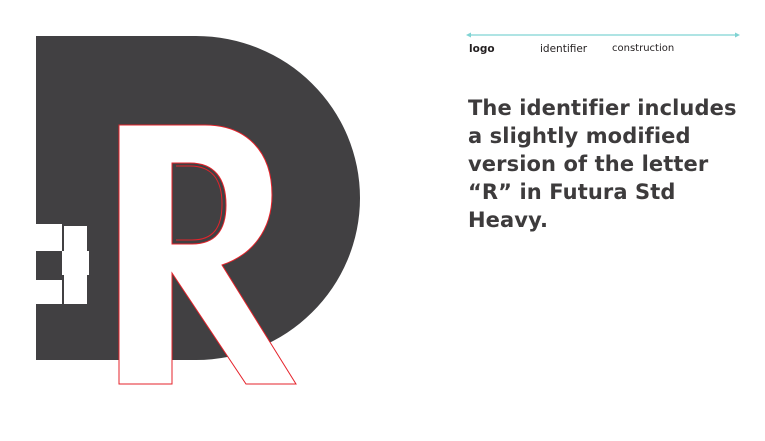 The height and width of the screenshot is (441, 765). Describe the element at coordinates (75, 265) in the screenshot. I see `plus-mark` at that location.